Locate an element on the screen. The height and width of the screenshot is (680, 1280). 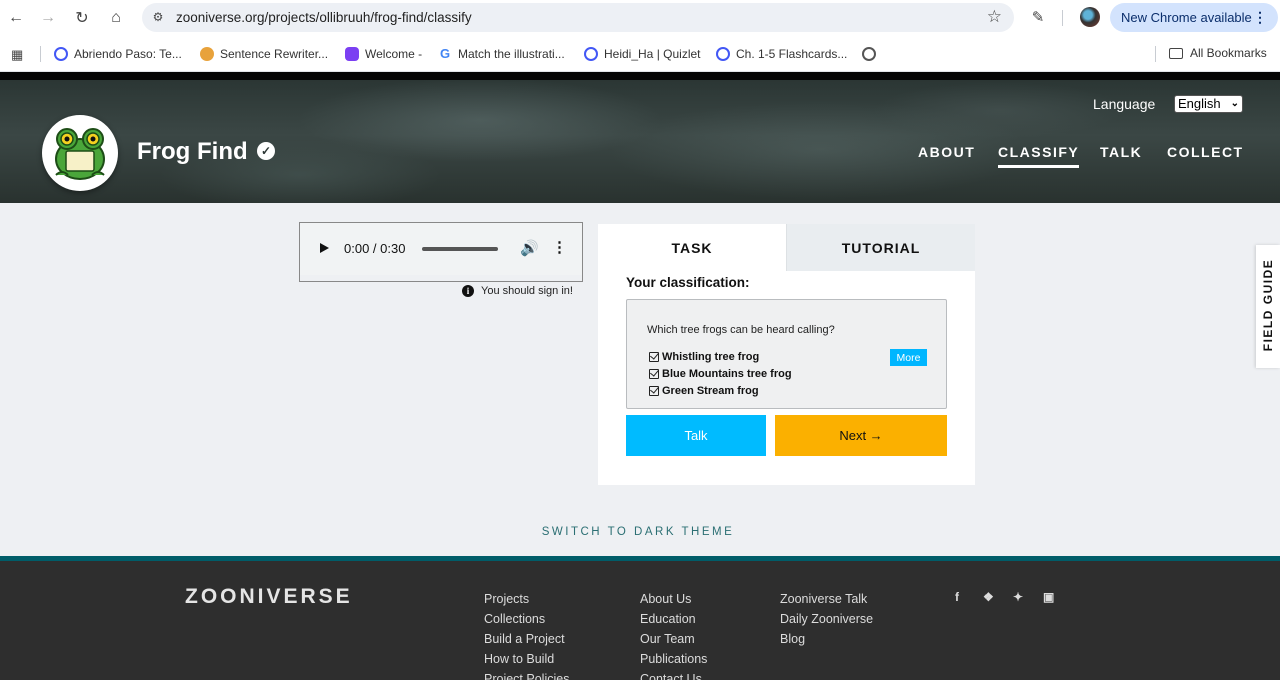
footer-link: Projects is located at coordinates (526, 599).